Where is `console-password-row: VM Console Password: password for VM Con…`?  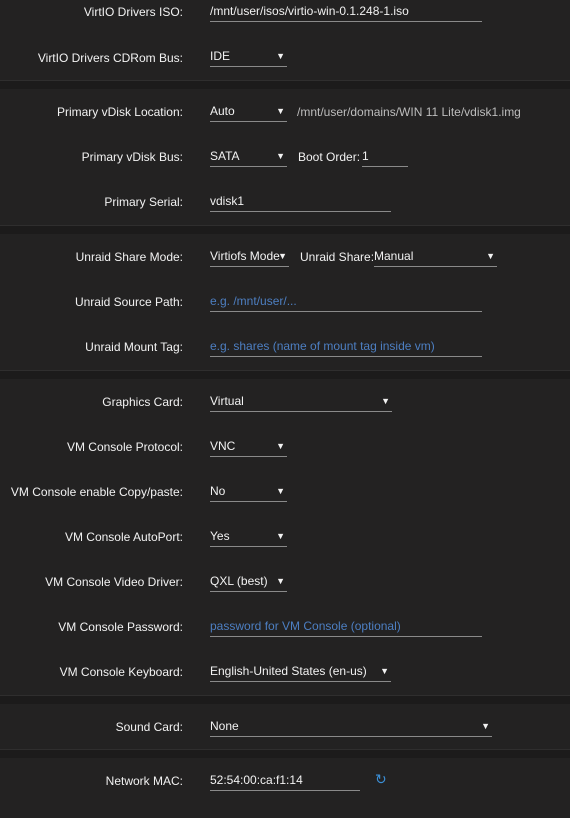
console-password-row: VM Console Password: password for VM Con… is located at coordinates (285, 626).